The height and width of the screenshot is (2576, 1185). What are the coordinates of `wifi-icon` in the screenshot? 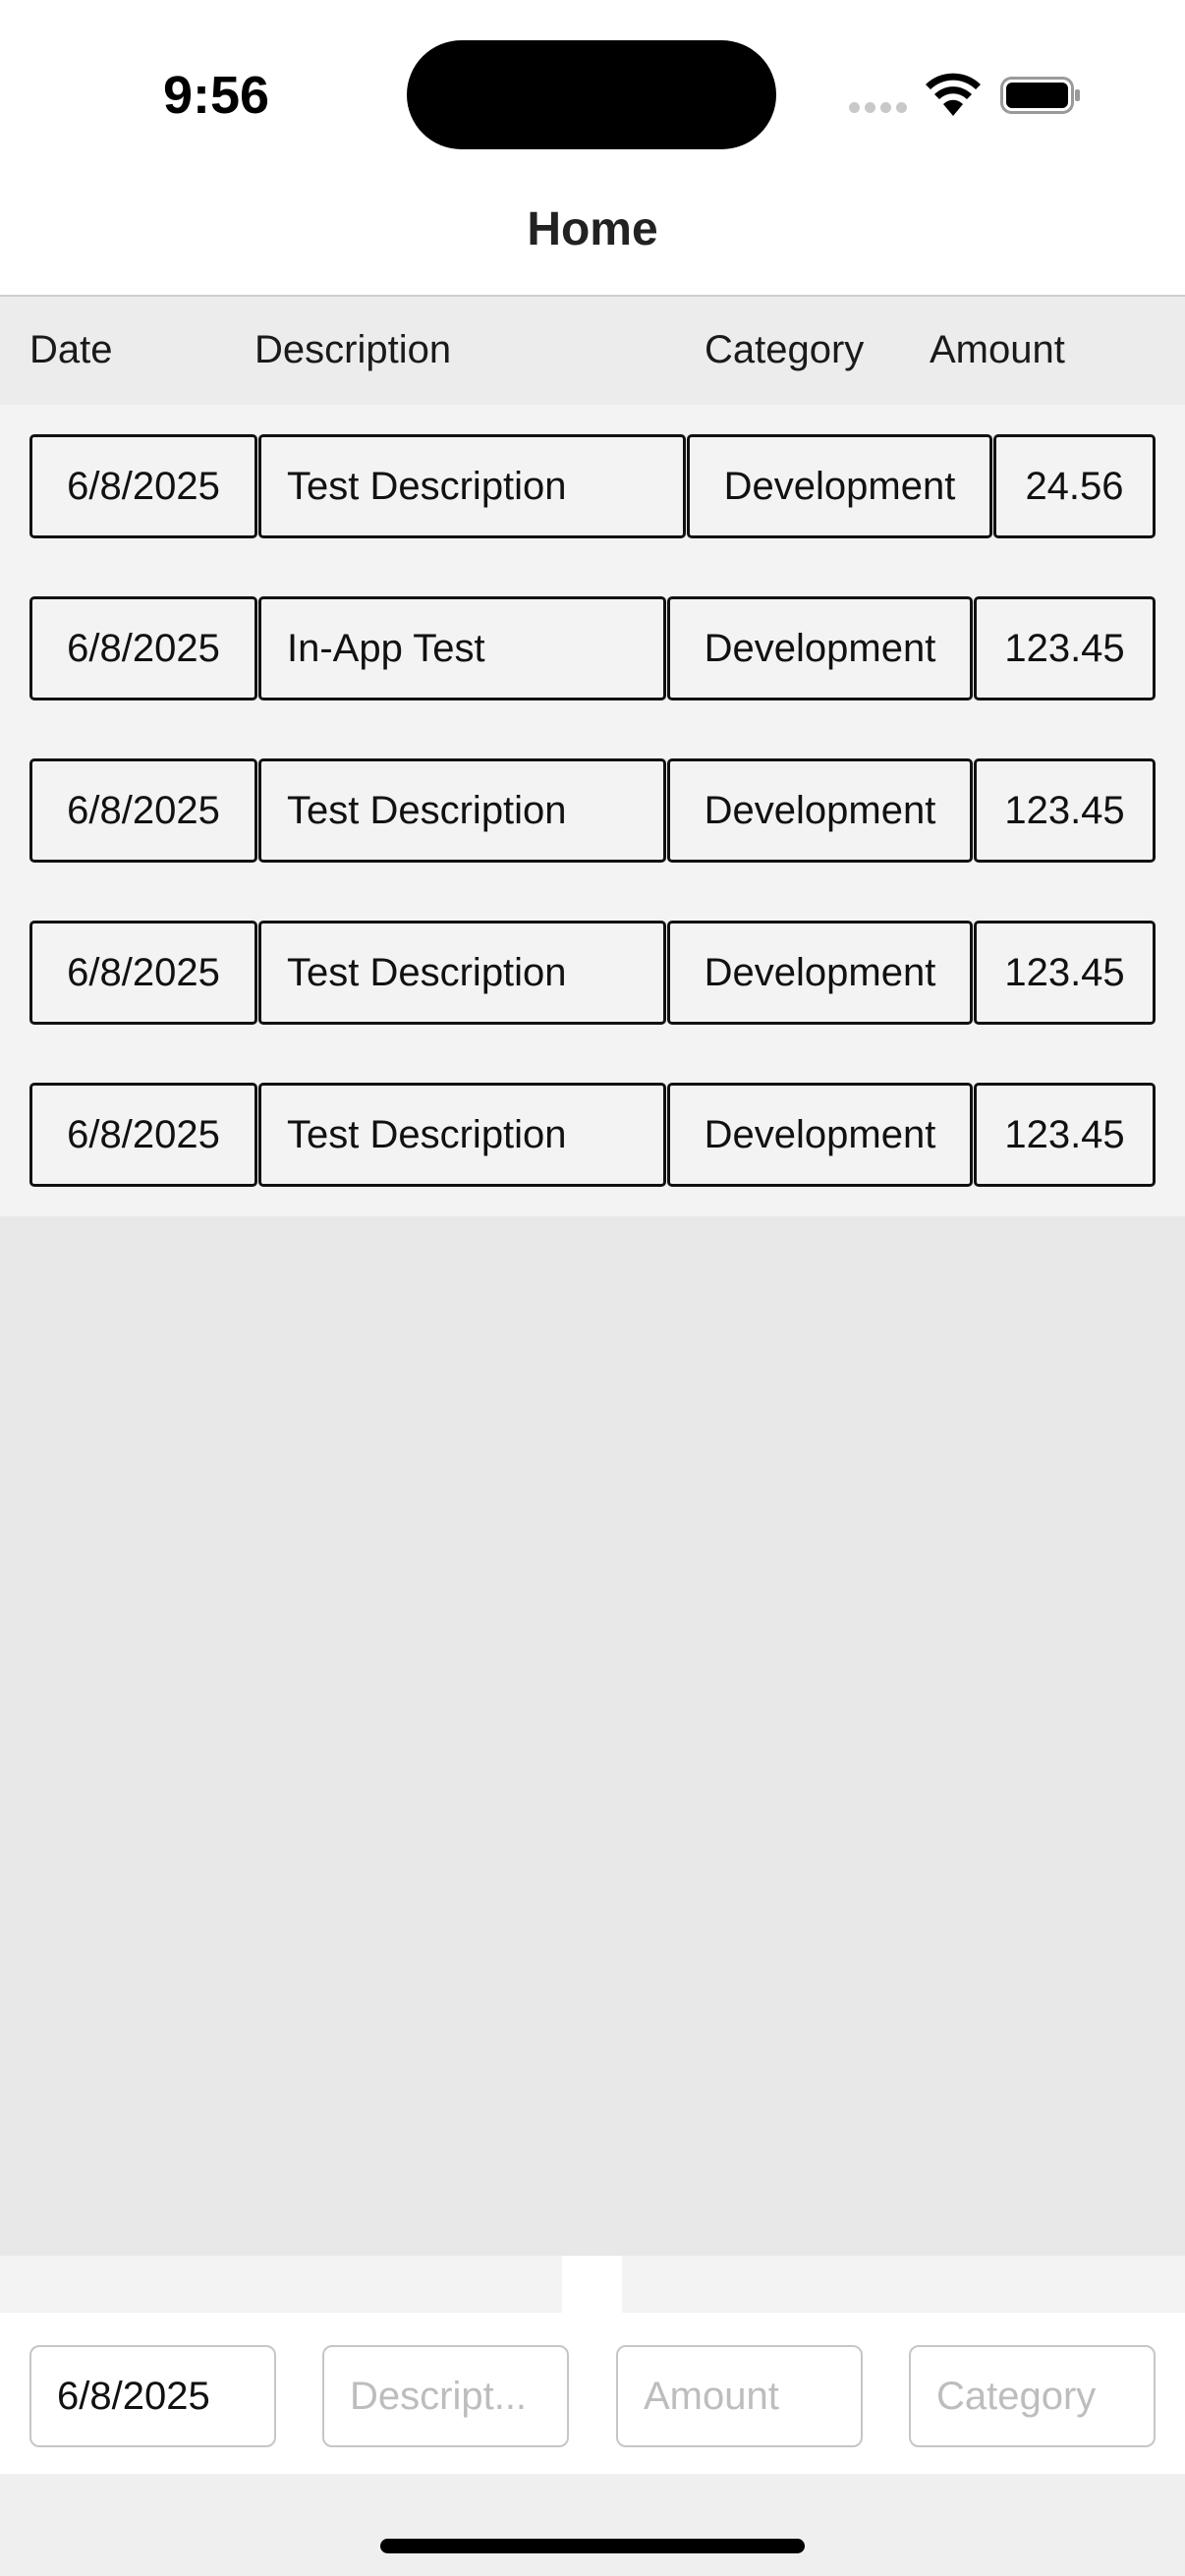 It's located at (954, 94).